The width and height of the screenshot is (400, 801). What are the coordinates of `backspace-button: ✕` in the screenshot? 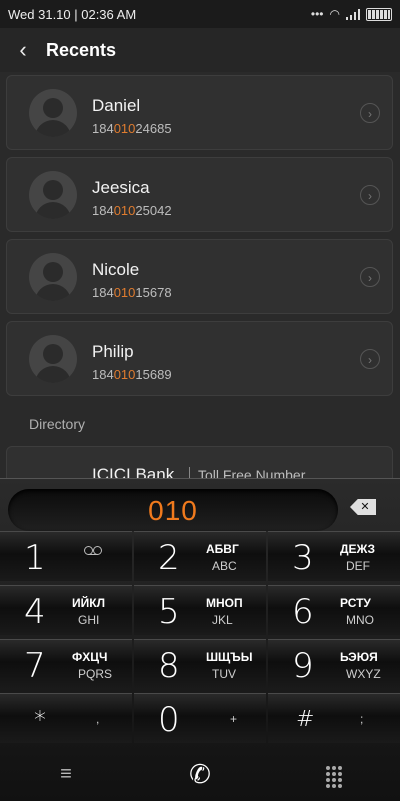 It's located at (363, 507).